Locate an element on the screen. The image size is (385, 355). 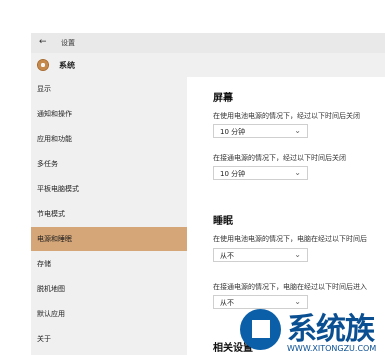
screen-plugged-value: 10 分钟 is located at coordinates (233, 174).